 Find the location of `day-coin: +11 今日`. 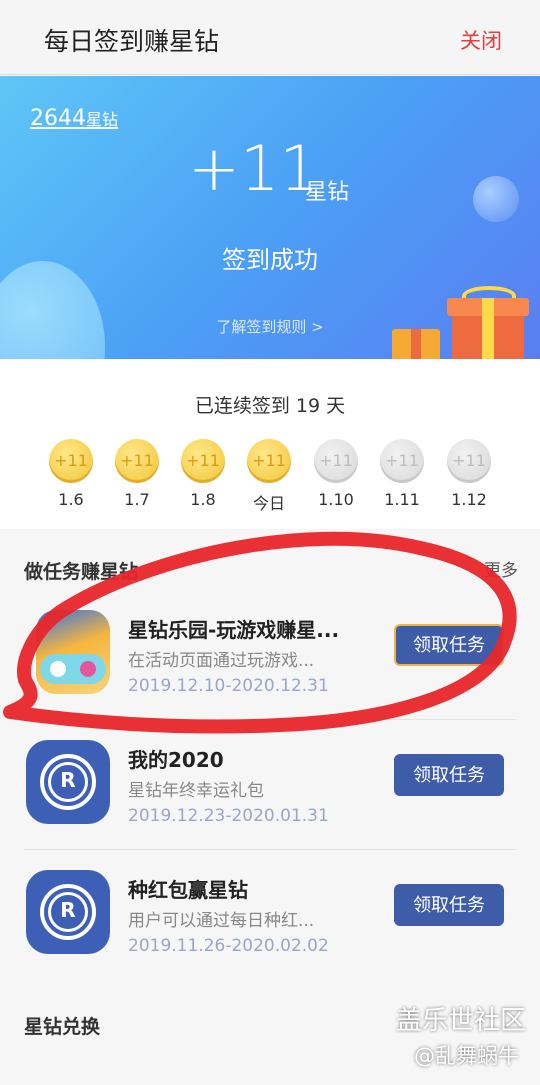

day-coin: +11 今日 is located at coordinates (269, 476).